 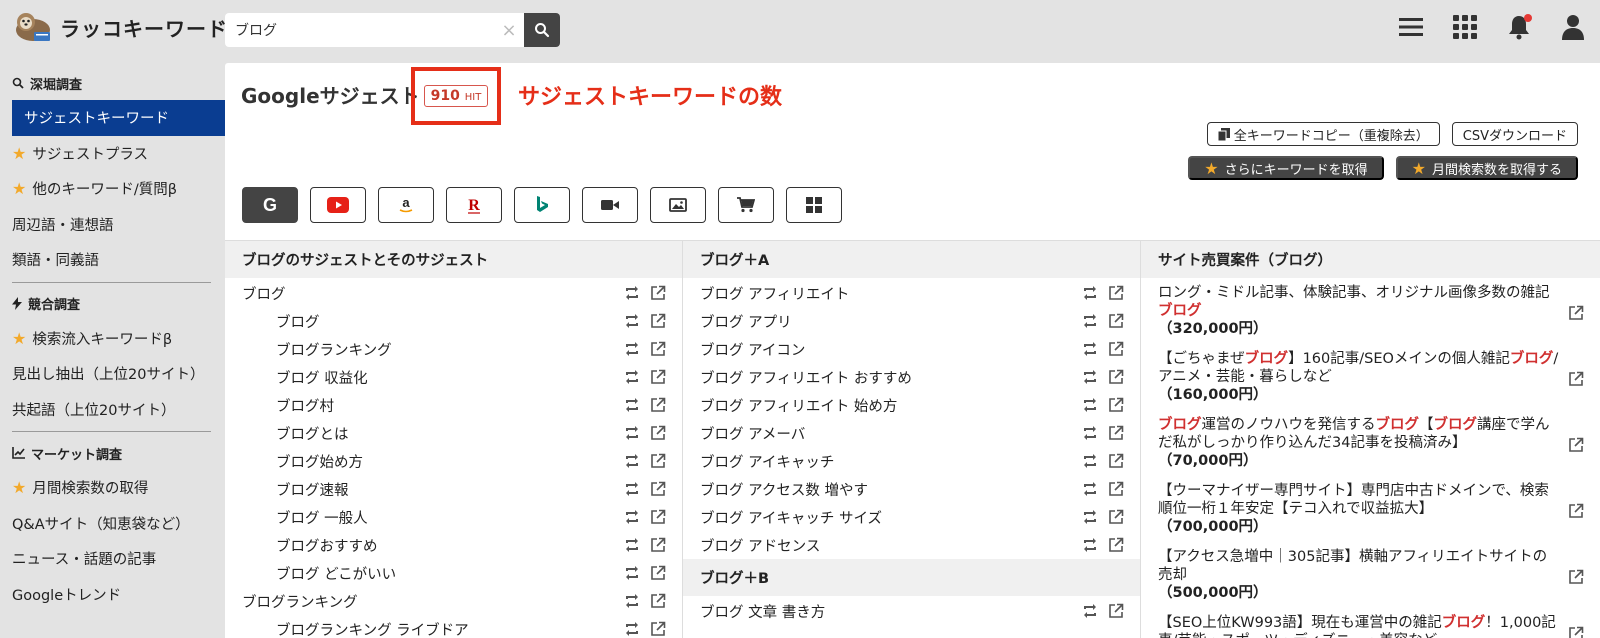 What do you see at coordinates (911, 321) in the screenshot?
I see `keyword-row: ブログ アプリ` at bounding box center [911, 321].